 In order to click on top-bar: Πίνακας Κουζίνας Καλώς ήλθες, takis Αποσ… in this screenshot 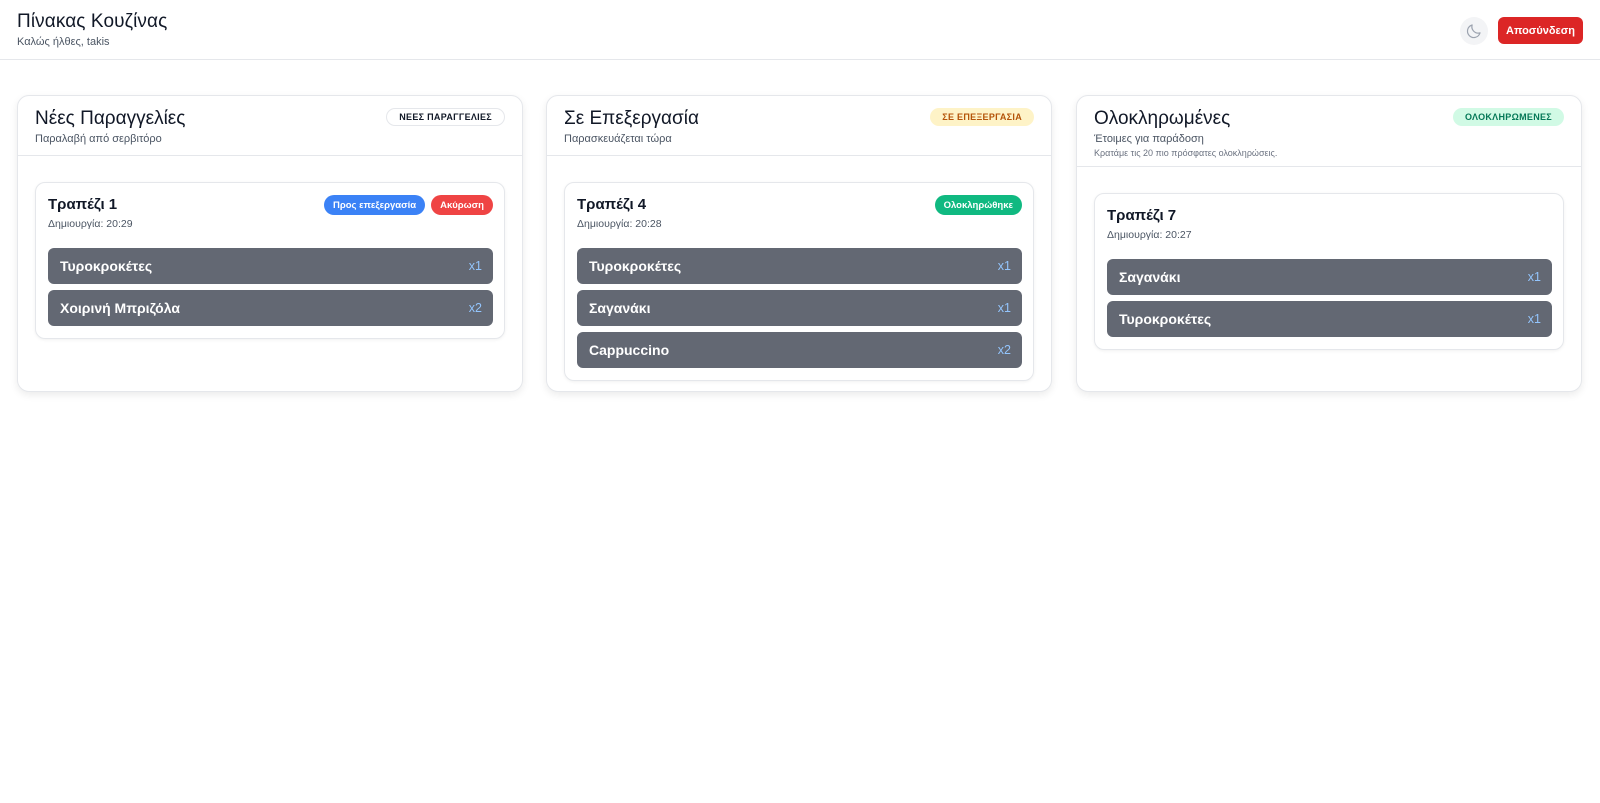, I will do `click(800, 30)`.